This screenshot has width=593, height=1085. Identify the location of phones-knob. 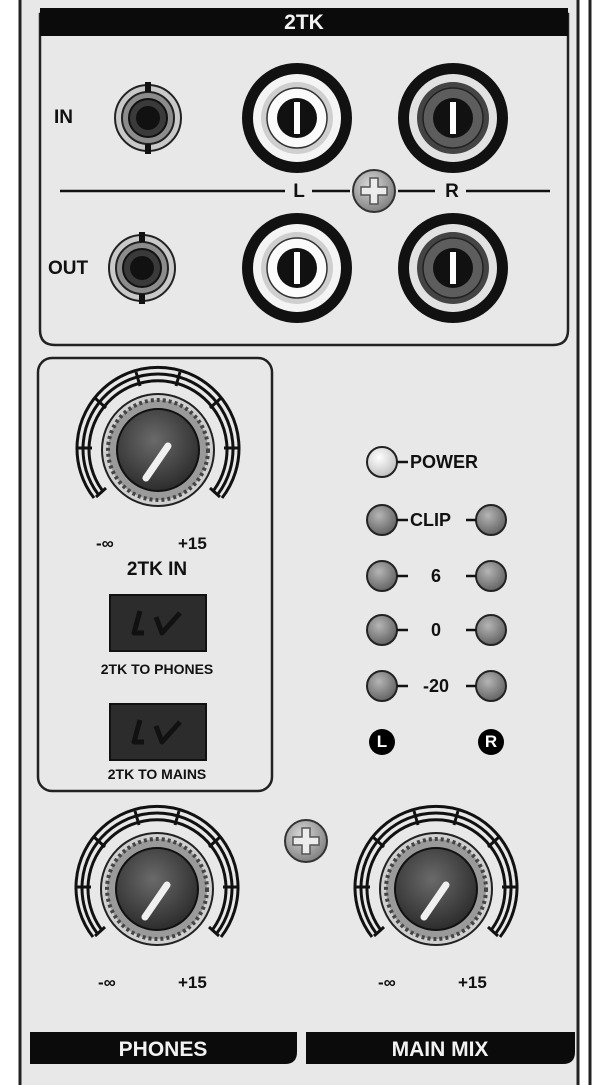
(157, 889).